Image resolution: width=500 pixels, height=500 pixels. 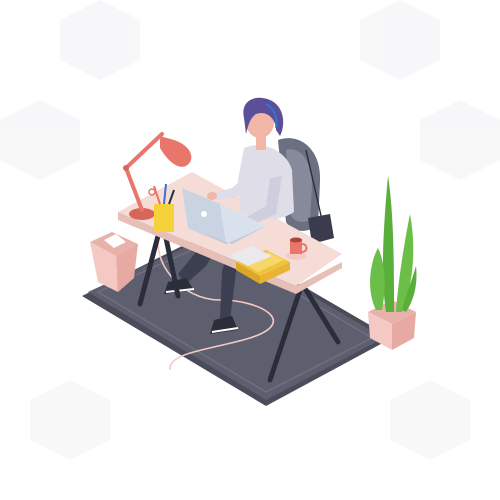 I want to click on neck, so click(x=261, y=143).